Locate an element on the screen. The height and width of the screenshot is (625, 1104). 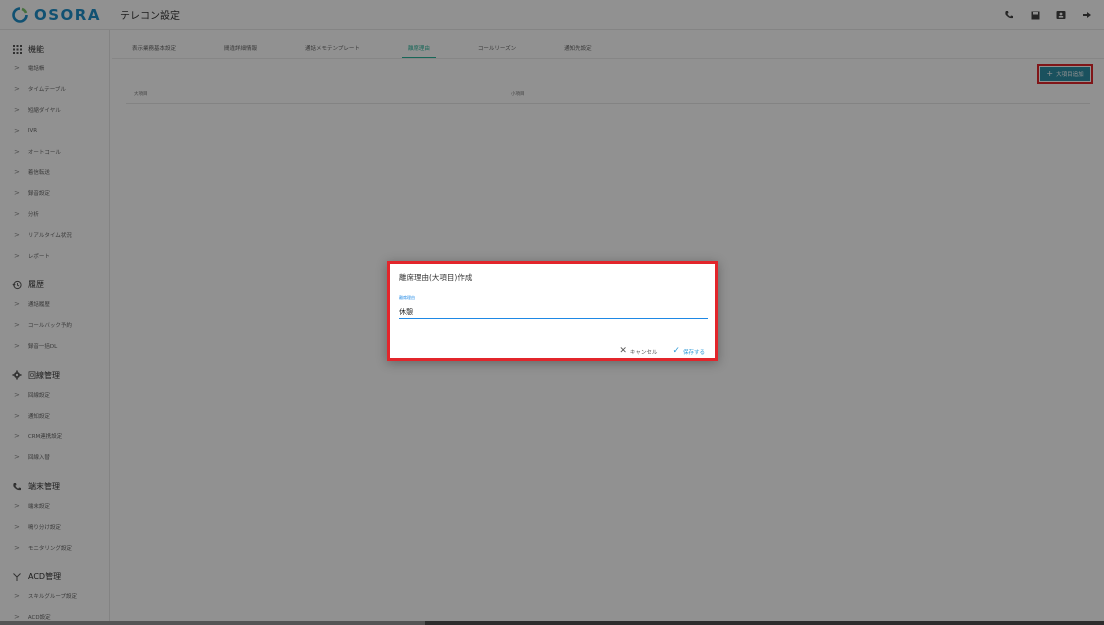
create-away-reason-dialog: 離席理由(大項目)作成 離席理由 ✕ キャンセル ✓ 保存する is located at coordinates (552, 311).